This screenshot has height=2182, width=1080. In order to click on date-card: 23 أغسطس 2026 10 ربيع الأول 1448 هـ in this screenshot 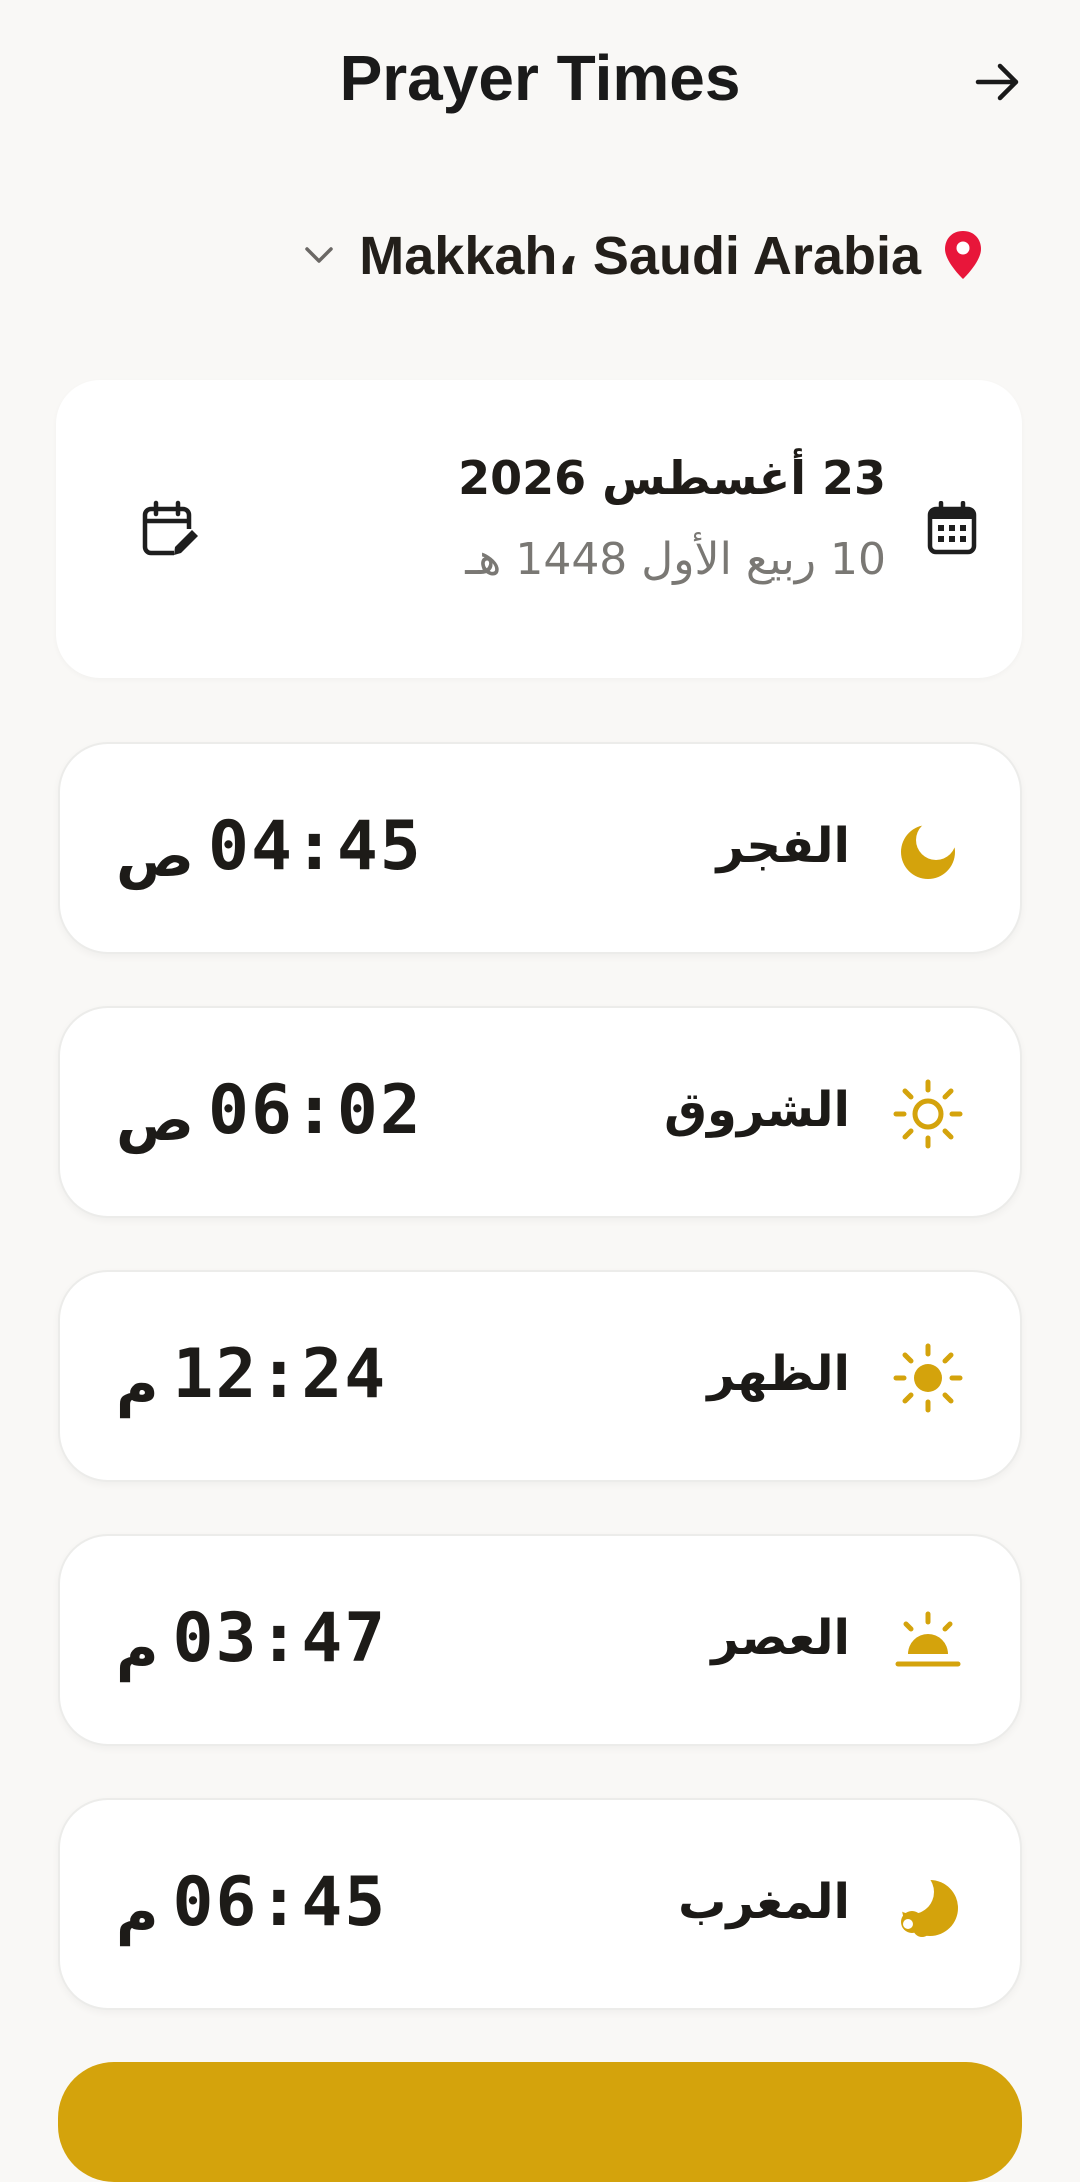, I will do `click(539, 529)`.